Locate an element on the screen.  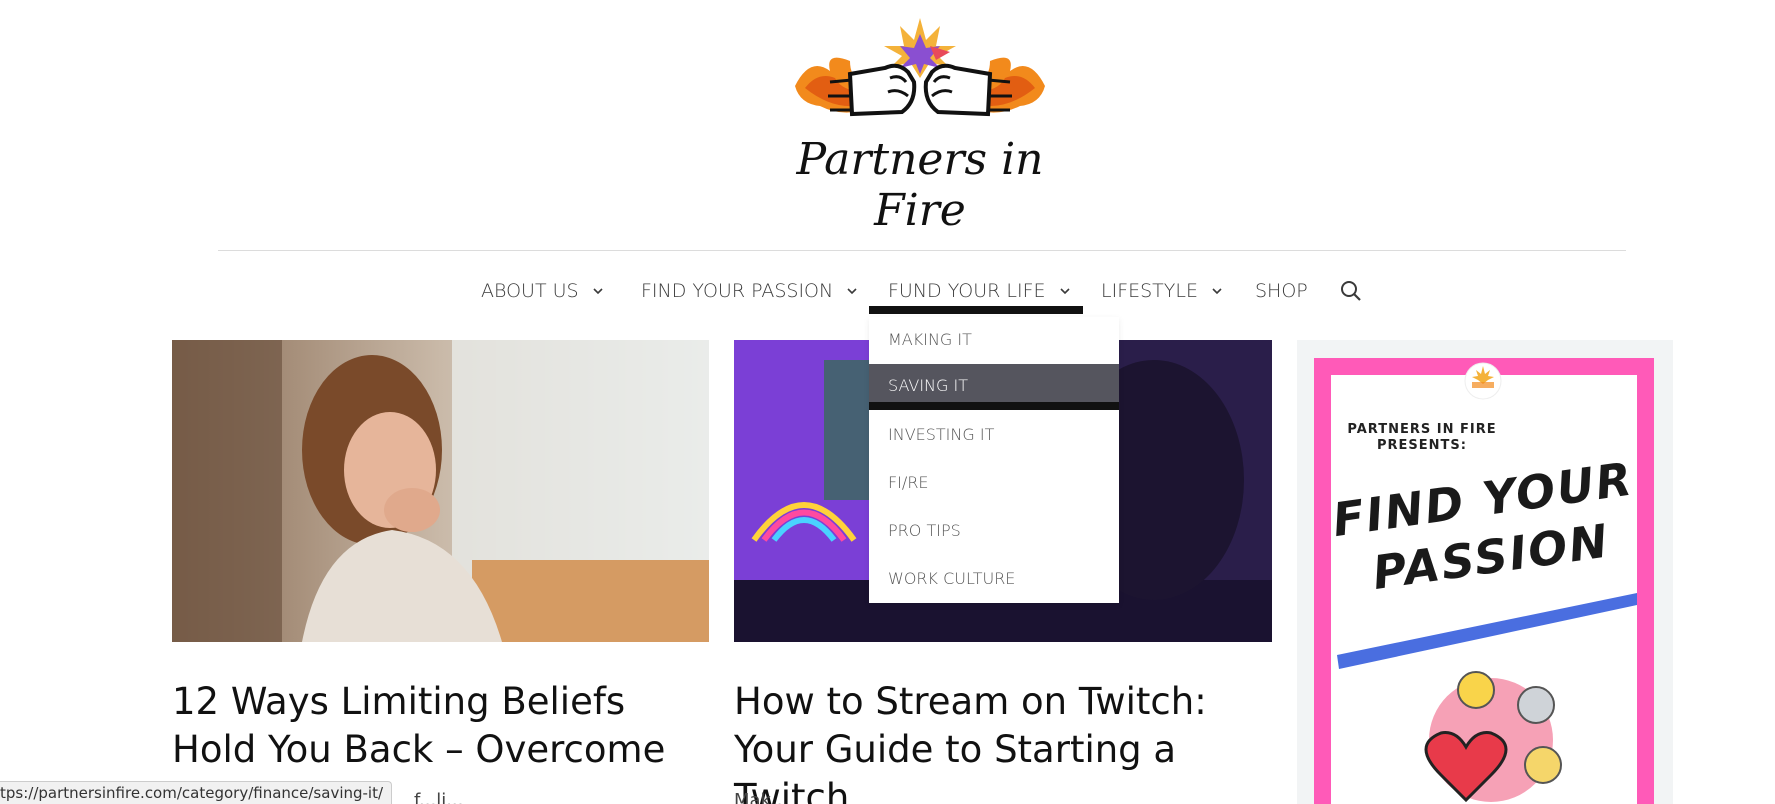
fist-bump-logo-icon is located at coordinates (920, 67).